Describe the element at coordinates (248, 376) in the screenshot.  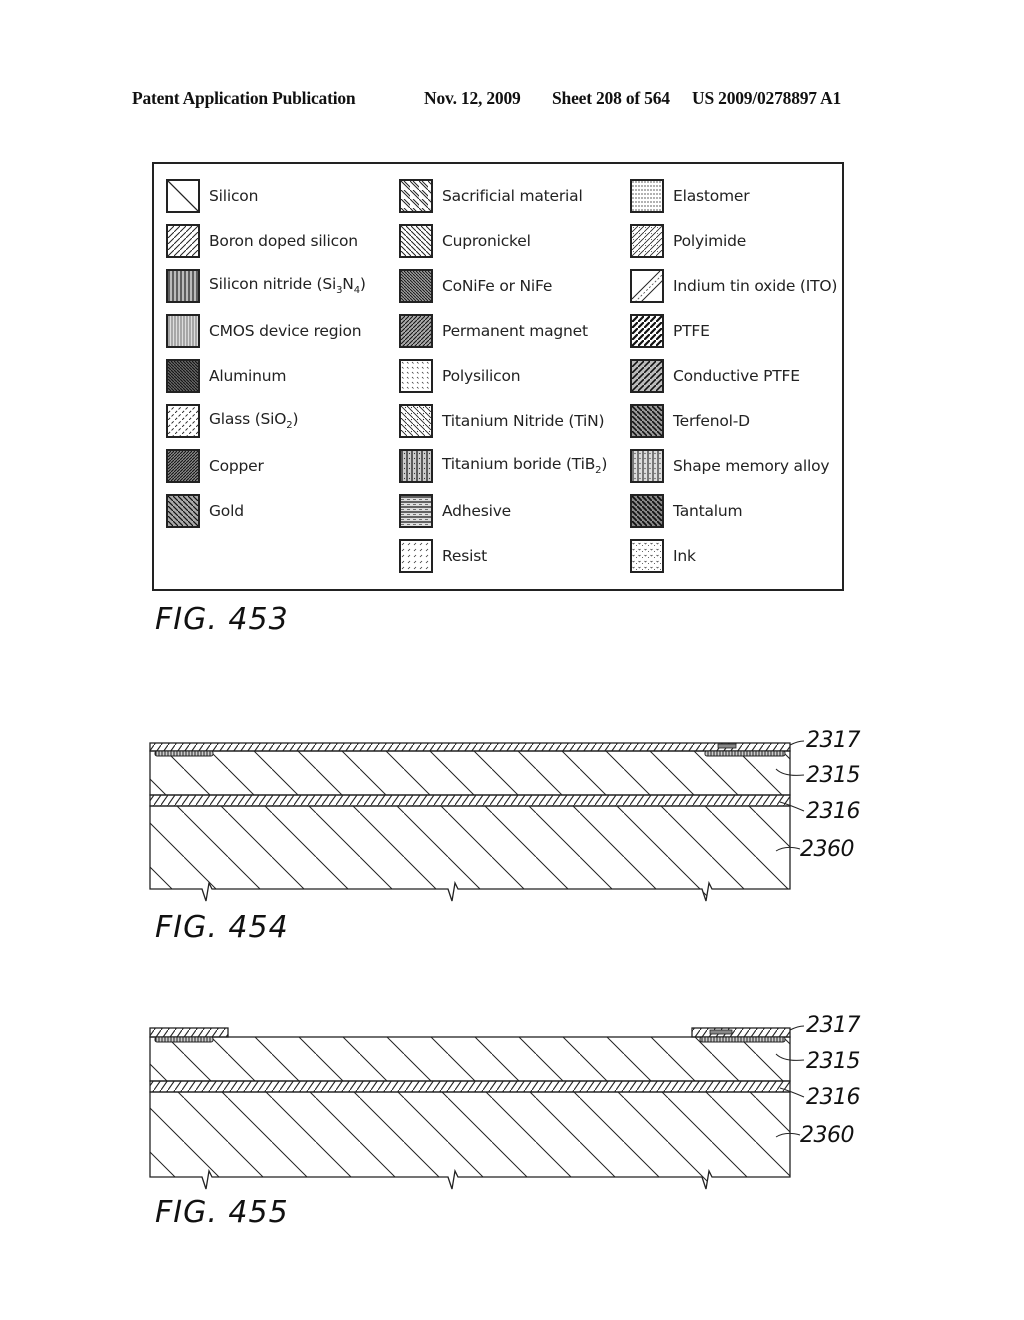
I see `legend-label: Aluminum` at that location.